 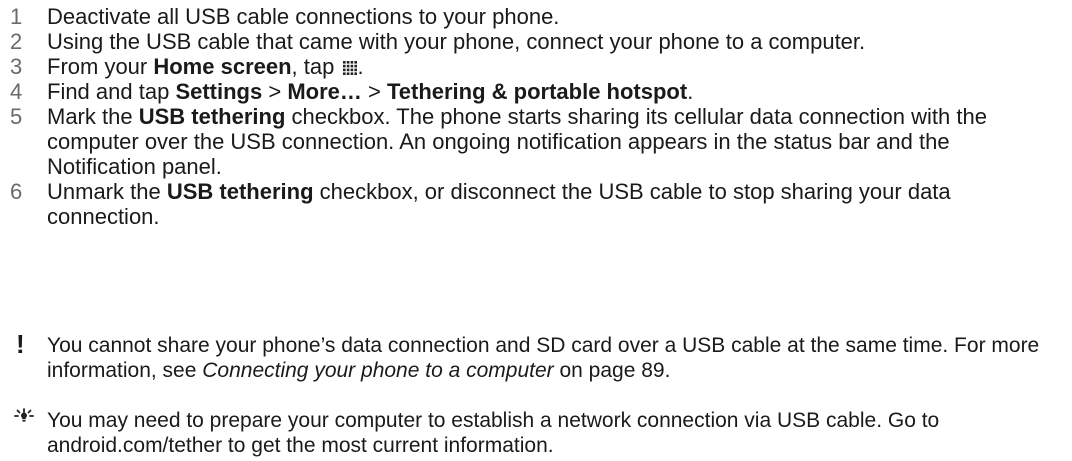 What do you see at coordinates (612, 370) in the screenshot?
I see `warning-text-after: on page 89.` at bounding box center [612, 370].